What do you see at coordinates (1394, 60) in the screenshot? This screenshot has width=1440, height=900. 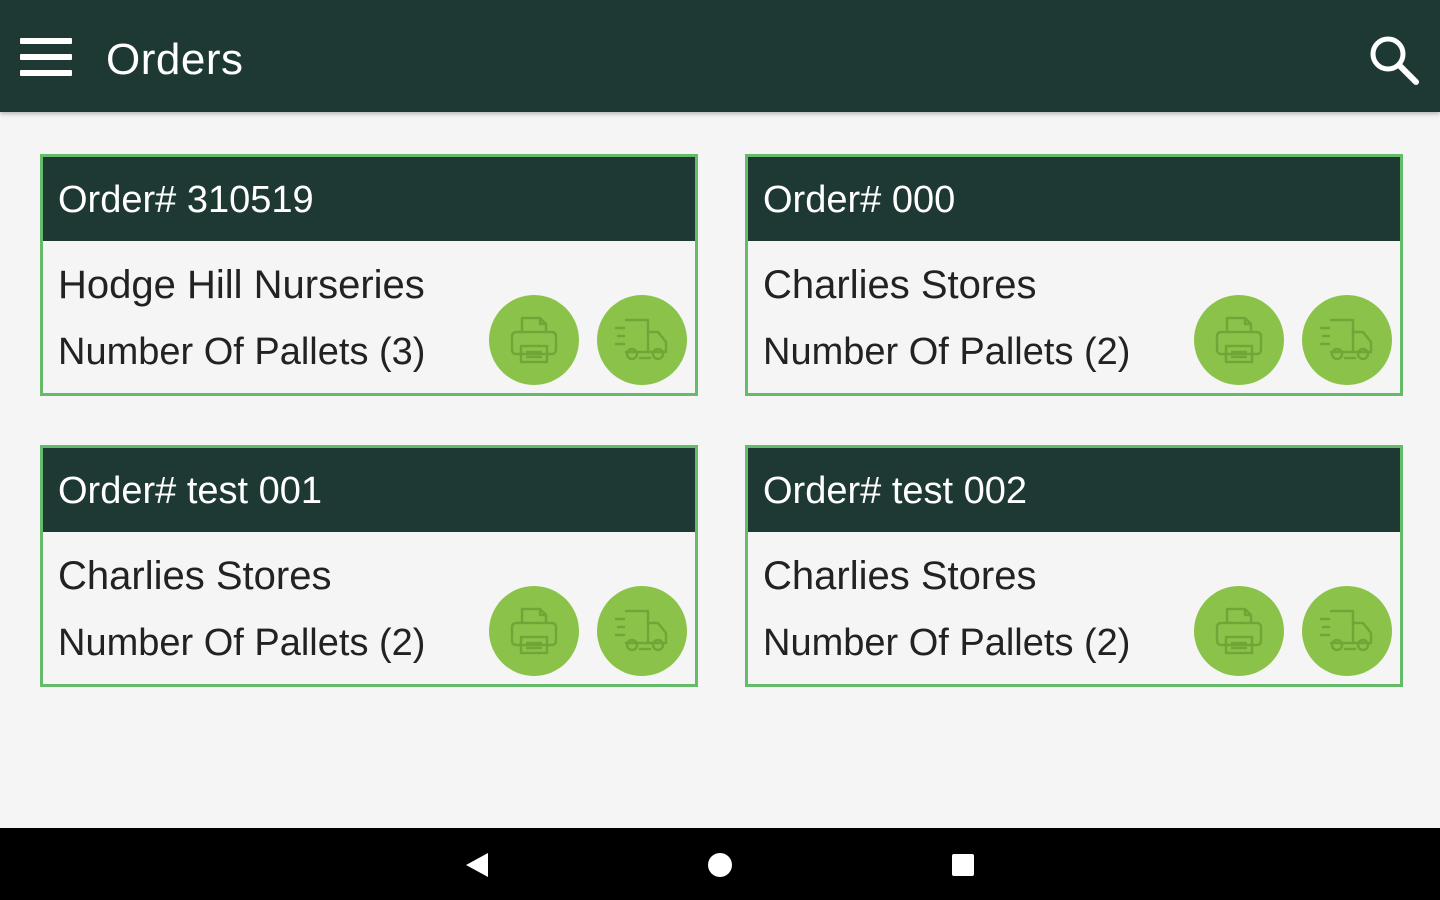 I see `search-icon` at bounding box center [1394, 60].